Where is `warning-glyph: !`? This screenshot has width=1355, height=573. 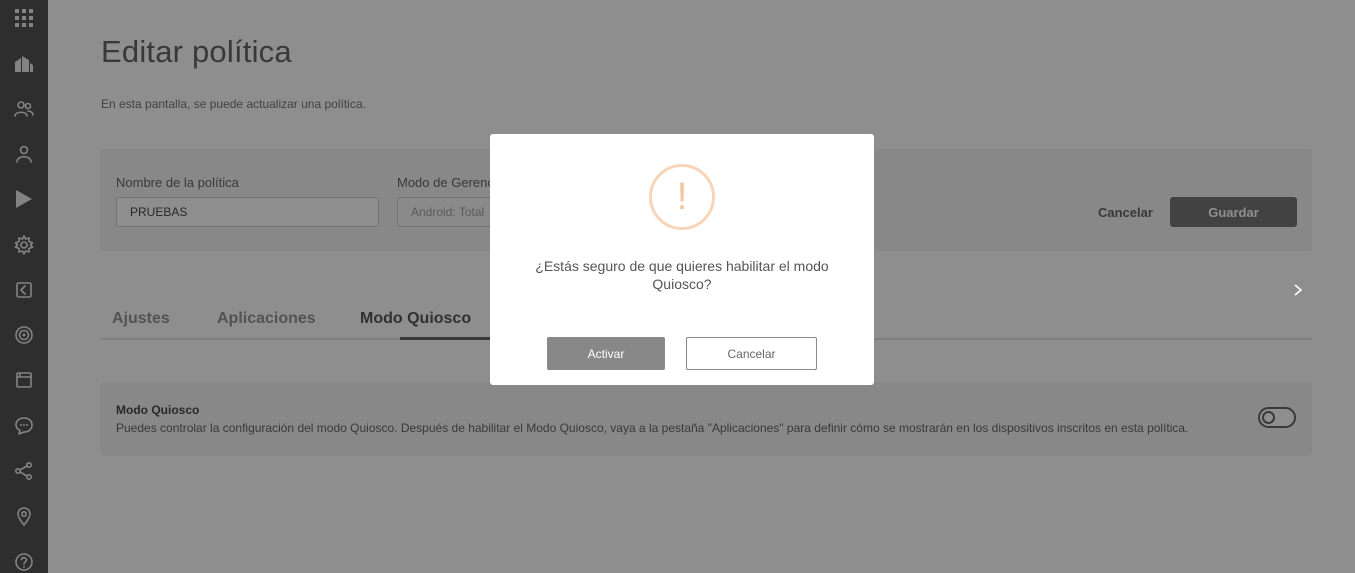
warning-glyph: ! is located at coordinates (682, 197).